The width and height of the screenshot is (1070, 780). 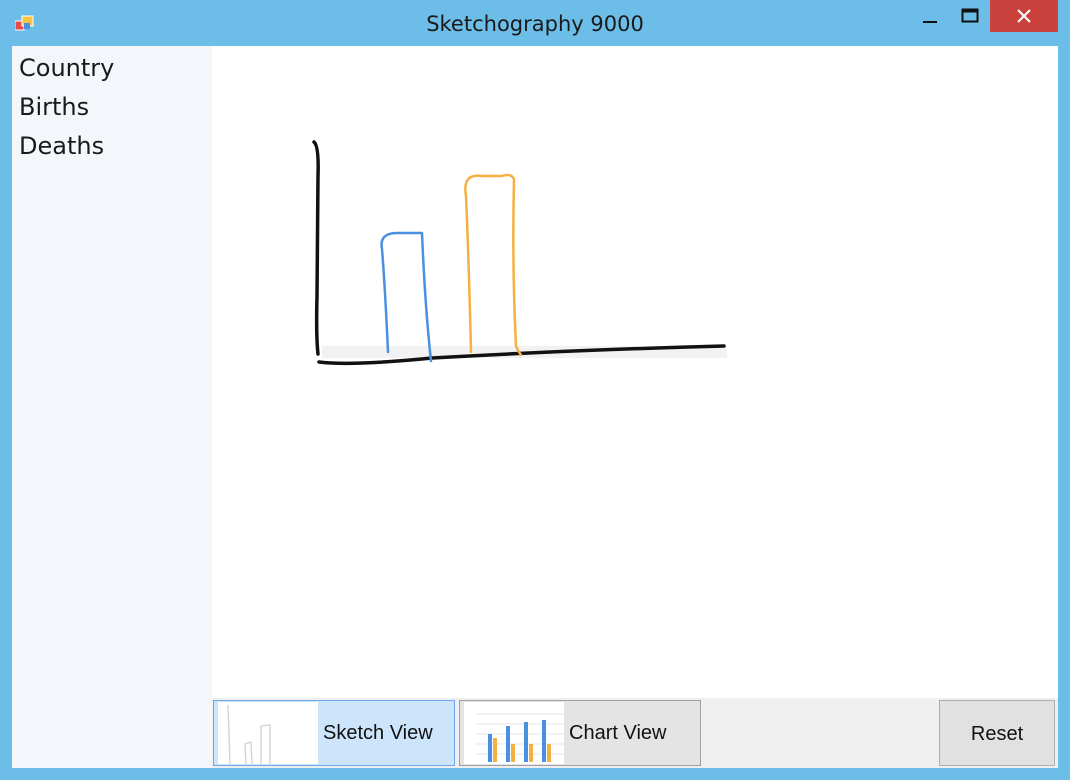 What do you see at coordinates (249, 734) in the screenshot?
I see `sketch-thumb-icon` at bounding box center [249, 734].